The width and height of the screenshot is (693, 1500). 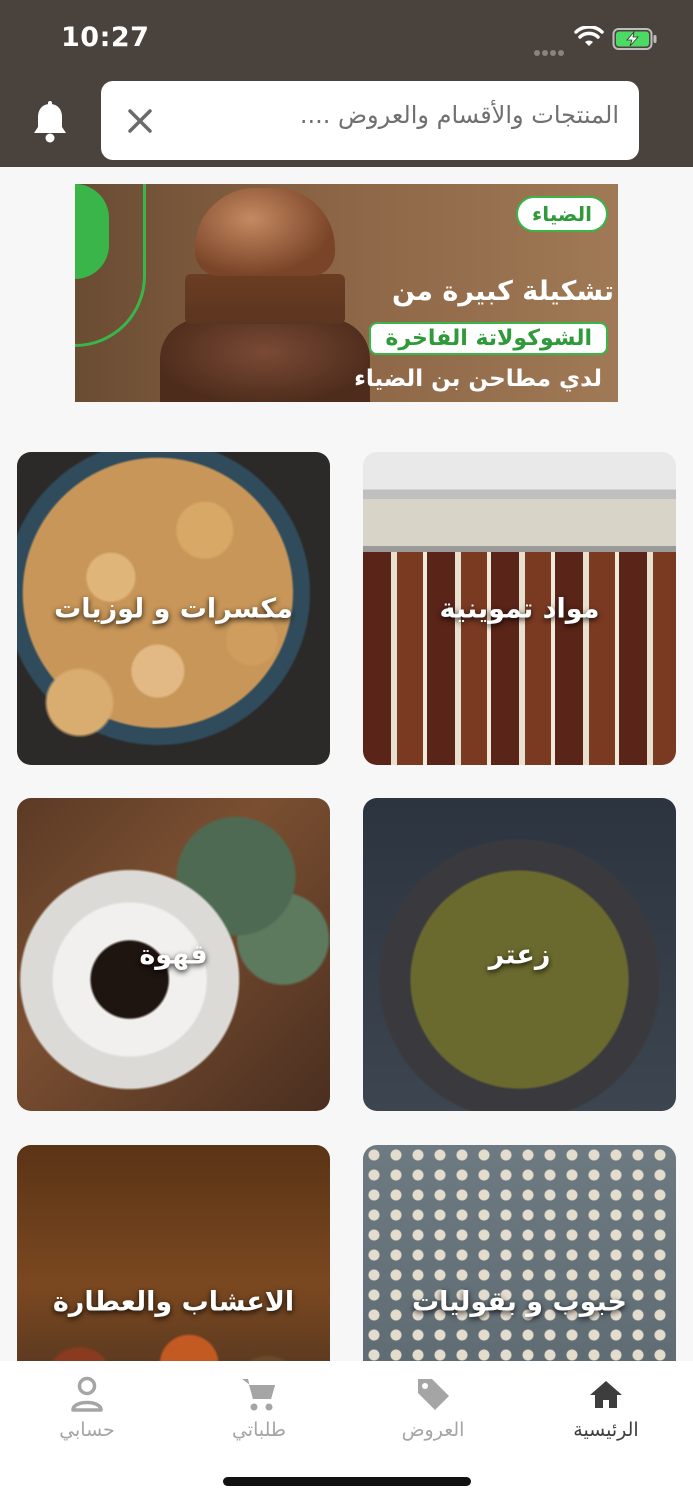 What do you see at coordinates (589, 36) in the screenshot?
I see `wifi-icon` at bounding box center [589, 36].